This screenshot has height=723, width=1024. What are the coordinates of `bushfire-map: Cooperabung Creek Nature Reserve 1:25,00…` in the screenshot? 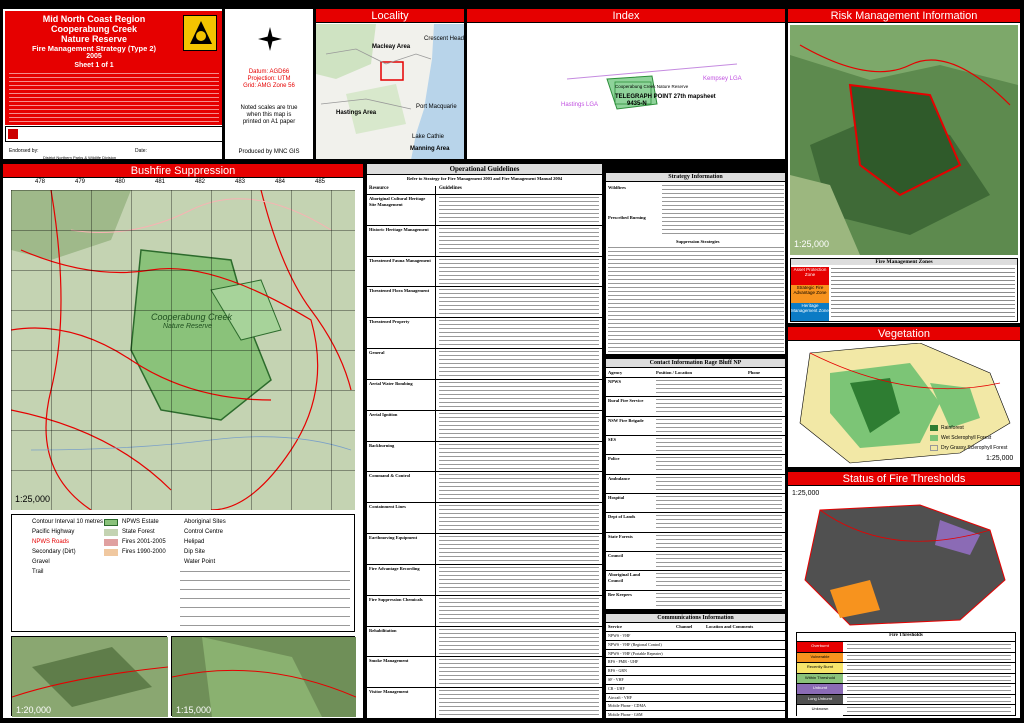 It's located at (183, 350).